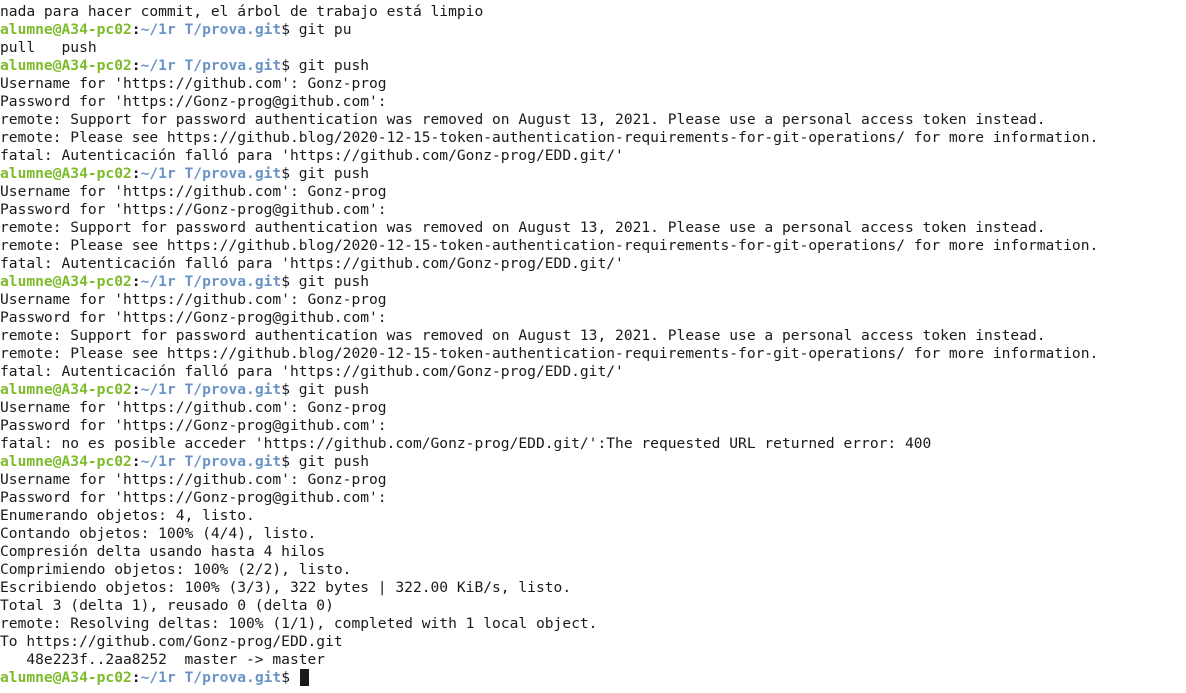 This screenshot has width=1186, height=693. Describe the element at coordinates (176, 569) in the screenshot. I see `output-line: Comprimiendo objetos: 100% (2/2), listo.` at that location.